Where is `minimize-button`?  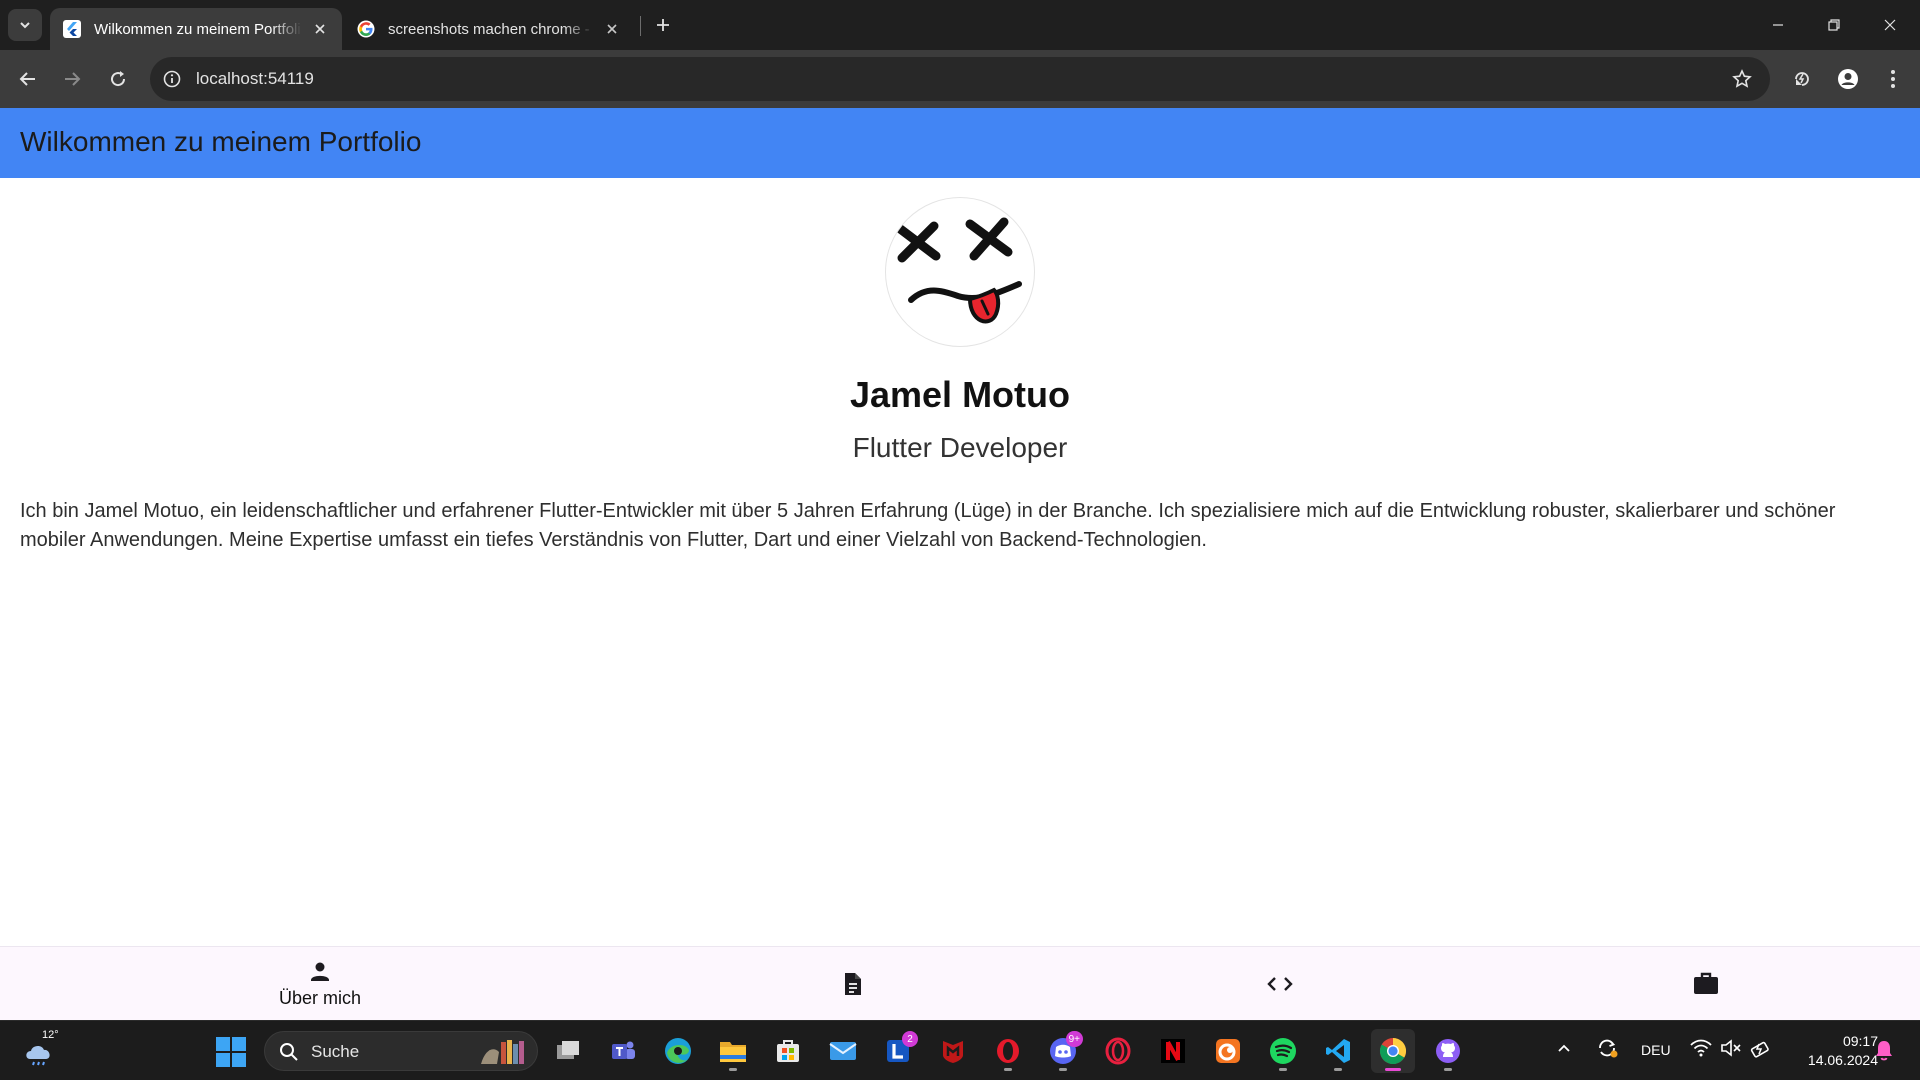
minimize-button is located at coordinates (1778, 25).